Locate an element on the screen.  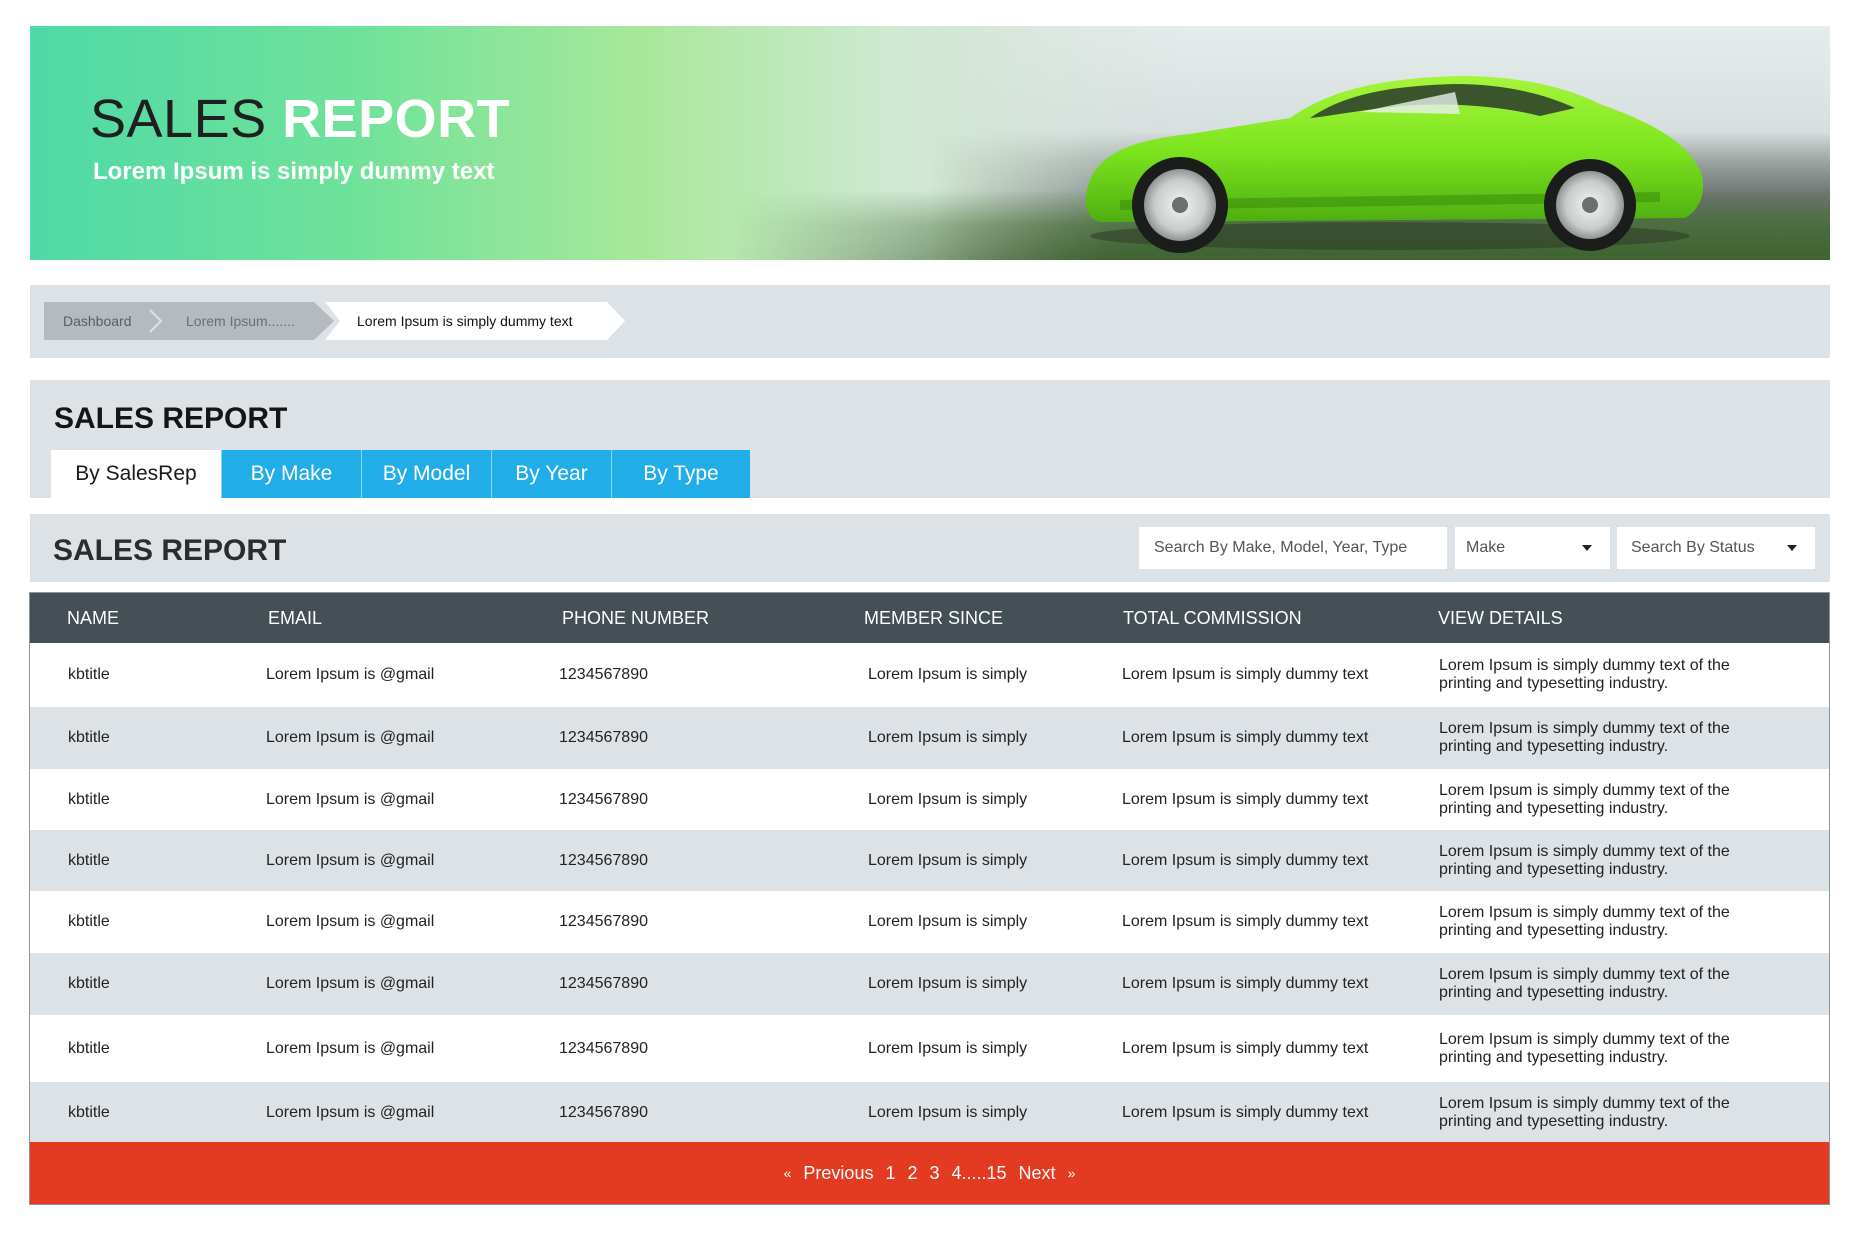
breadcrumb-label-current: Lorem Ipsum is simply dummy text is located at coordinates (465, 321).